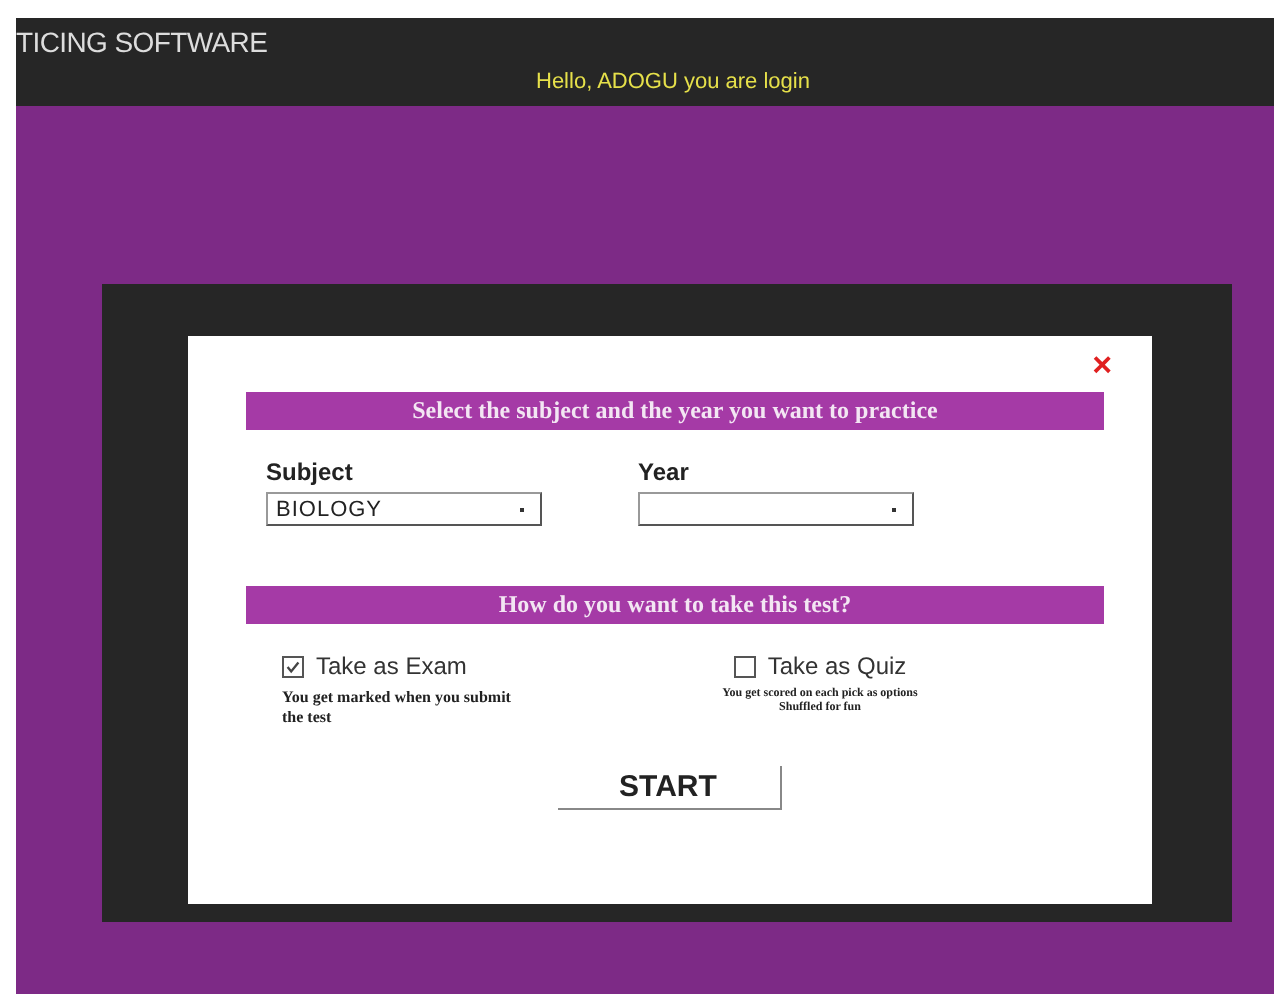 The image size is (1274, 994). Describe the element at coordinates (664, 472) in the screenshot. I see `field-label: Year` at that location.